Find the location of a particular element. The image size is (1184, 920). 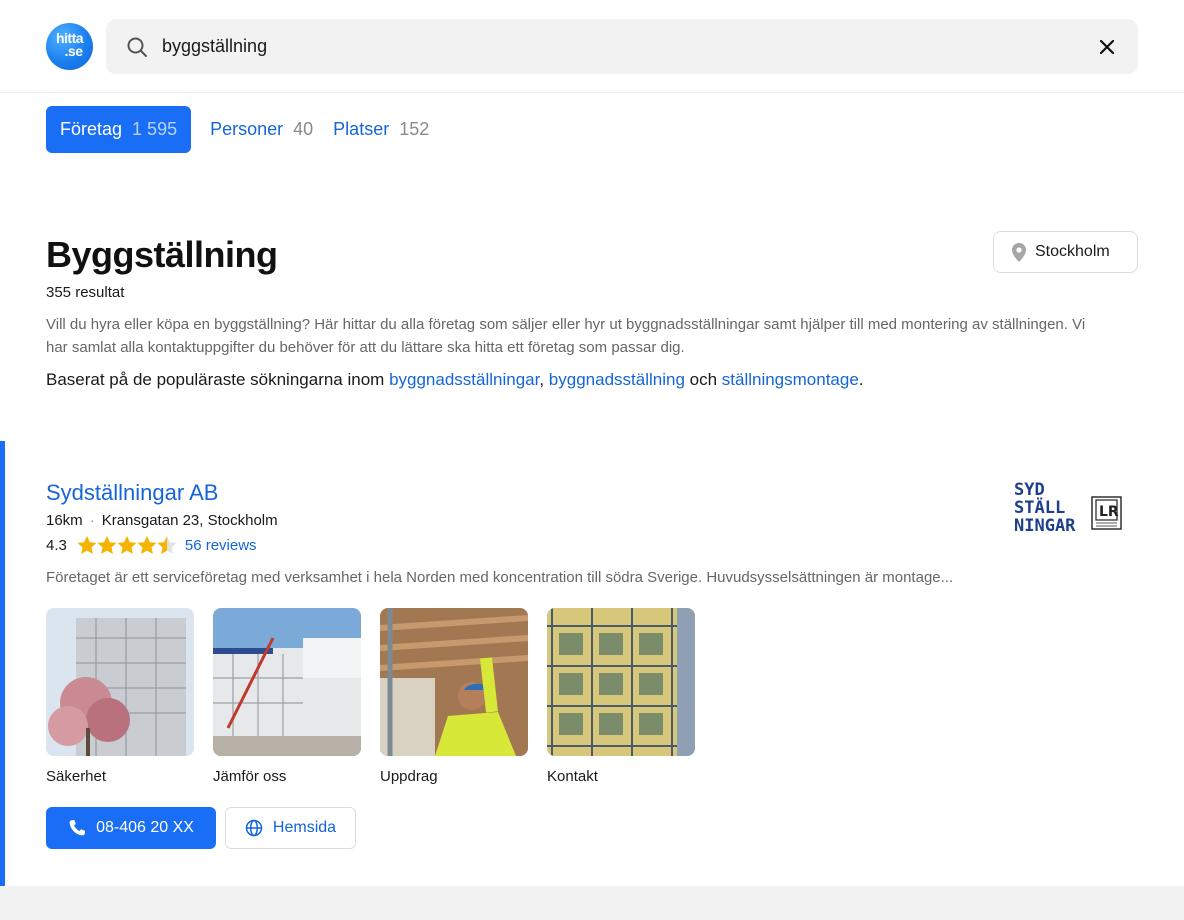

address: Kransgatan 23, Stockholm is located at coordinates (189, 520).